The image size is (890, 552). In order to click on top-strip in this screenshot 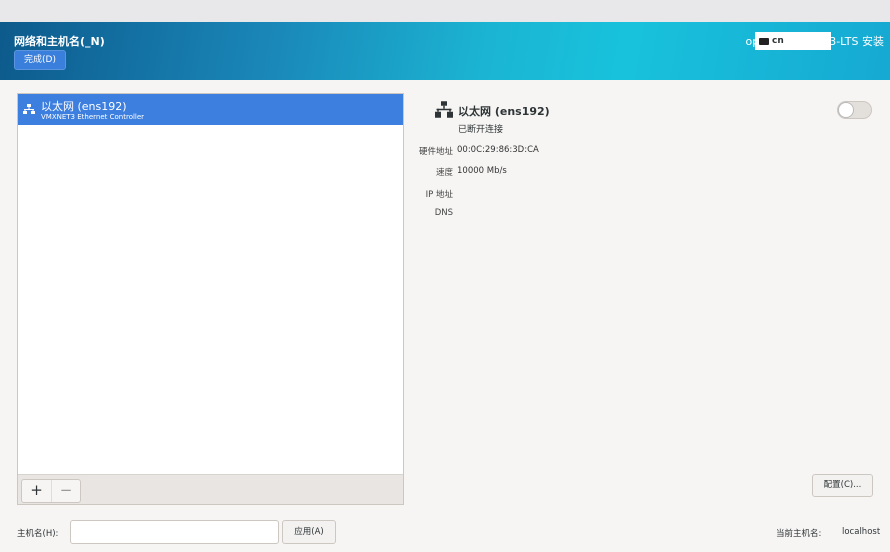, I will do `click(445, 11)`.